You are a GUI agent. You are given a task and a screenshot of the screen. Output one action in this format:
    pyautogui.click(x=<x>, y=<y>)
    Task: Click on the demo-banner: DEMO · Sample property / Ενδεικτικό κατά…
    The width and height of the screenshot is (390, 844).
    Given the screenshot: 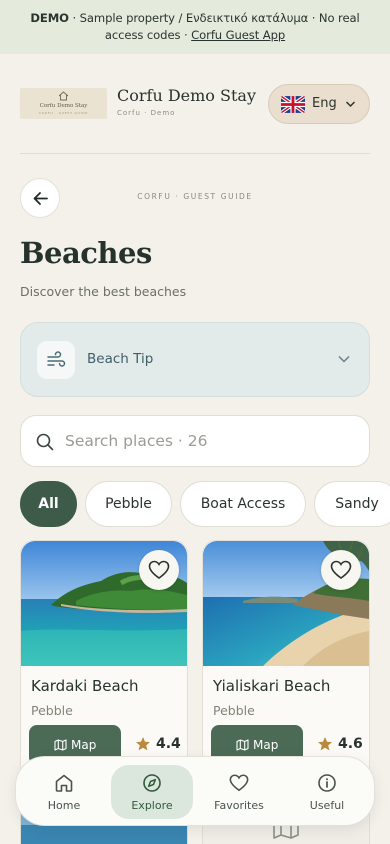 What is the action you would take?
    pyautogui.click(x=195, y=27)
    